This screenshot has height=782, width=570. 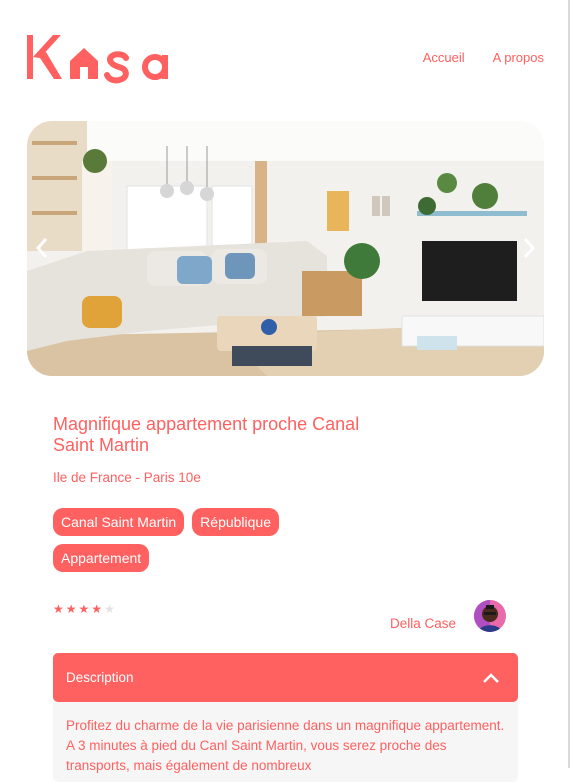 I want to click on chevron-left-icon, so click(x=41, y=248).